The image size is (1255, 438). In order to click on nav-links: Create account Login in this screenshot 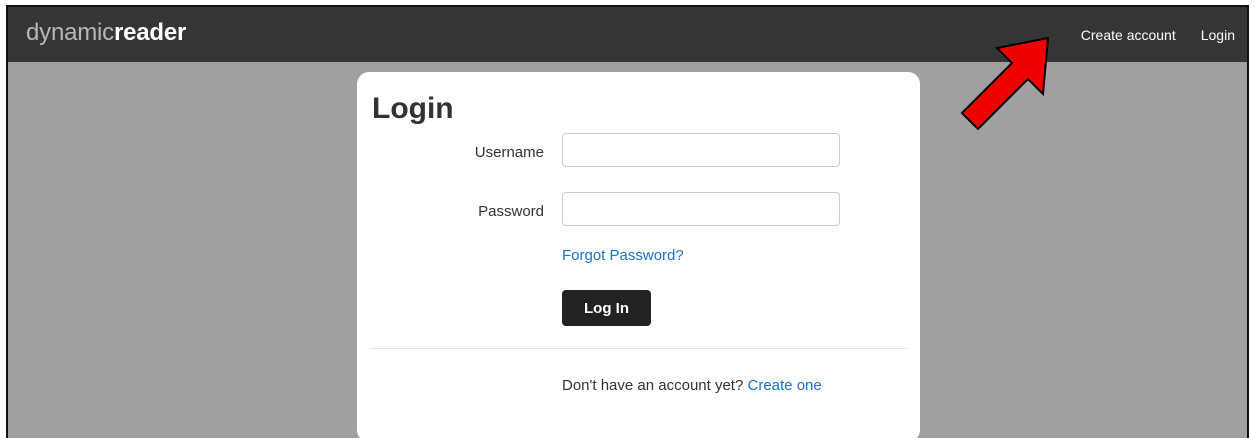, I will do `click(1158, 34)`.